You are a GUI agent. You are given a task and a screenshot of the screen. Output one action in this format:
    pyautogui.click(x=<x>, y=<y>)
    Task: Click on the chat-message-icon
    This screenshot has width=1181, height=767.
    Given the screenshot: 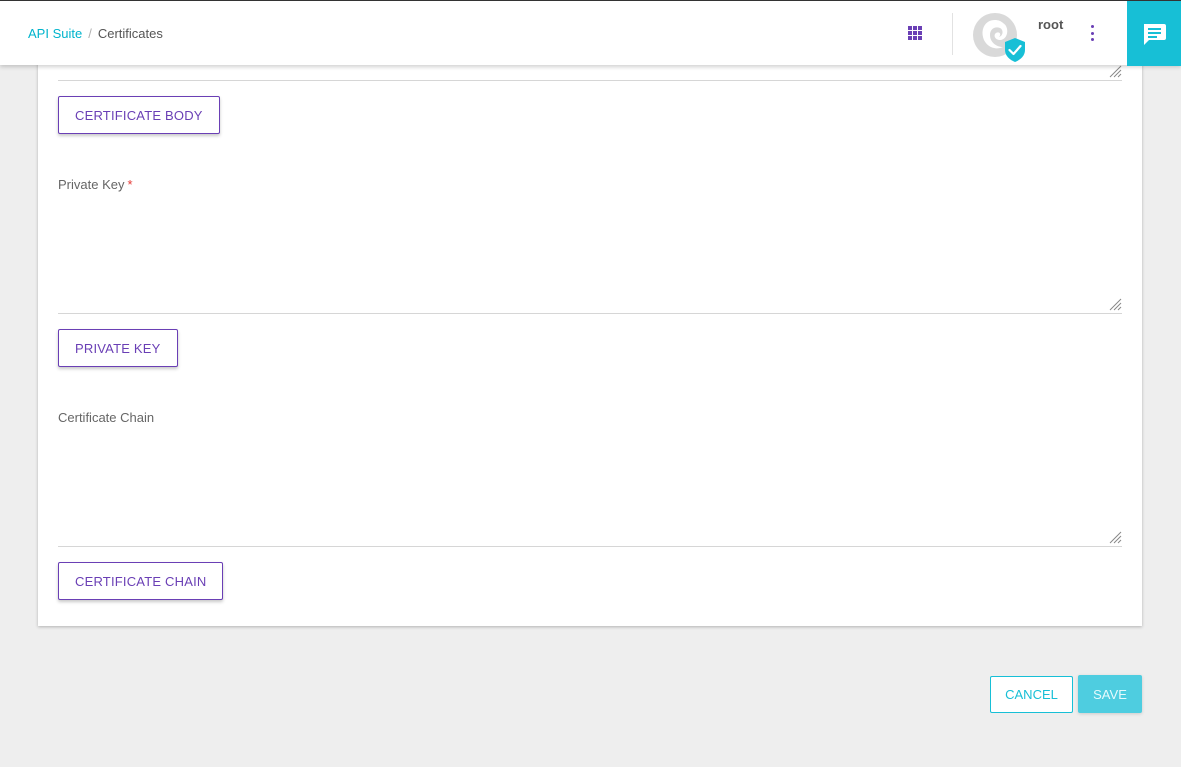 What is the action you would take?
    pyautogui.click(x=1155, y=34)
    